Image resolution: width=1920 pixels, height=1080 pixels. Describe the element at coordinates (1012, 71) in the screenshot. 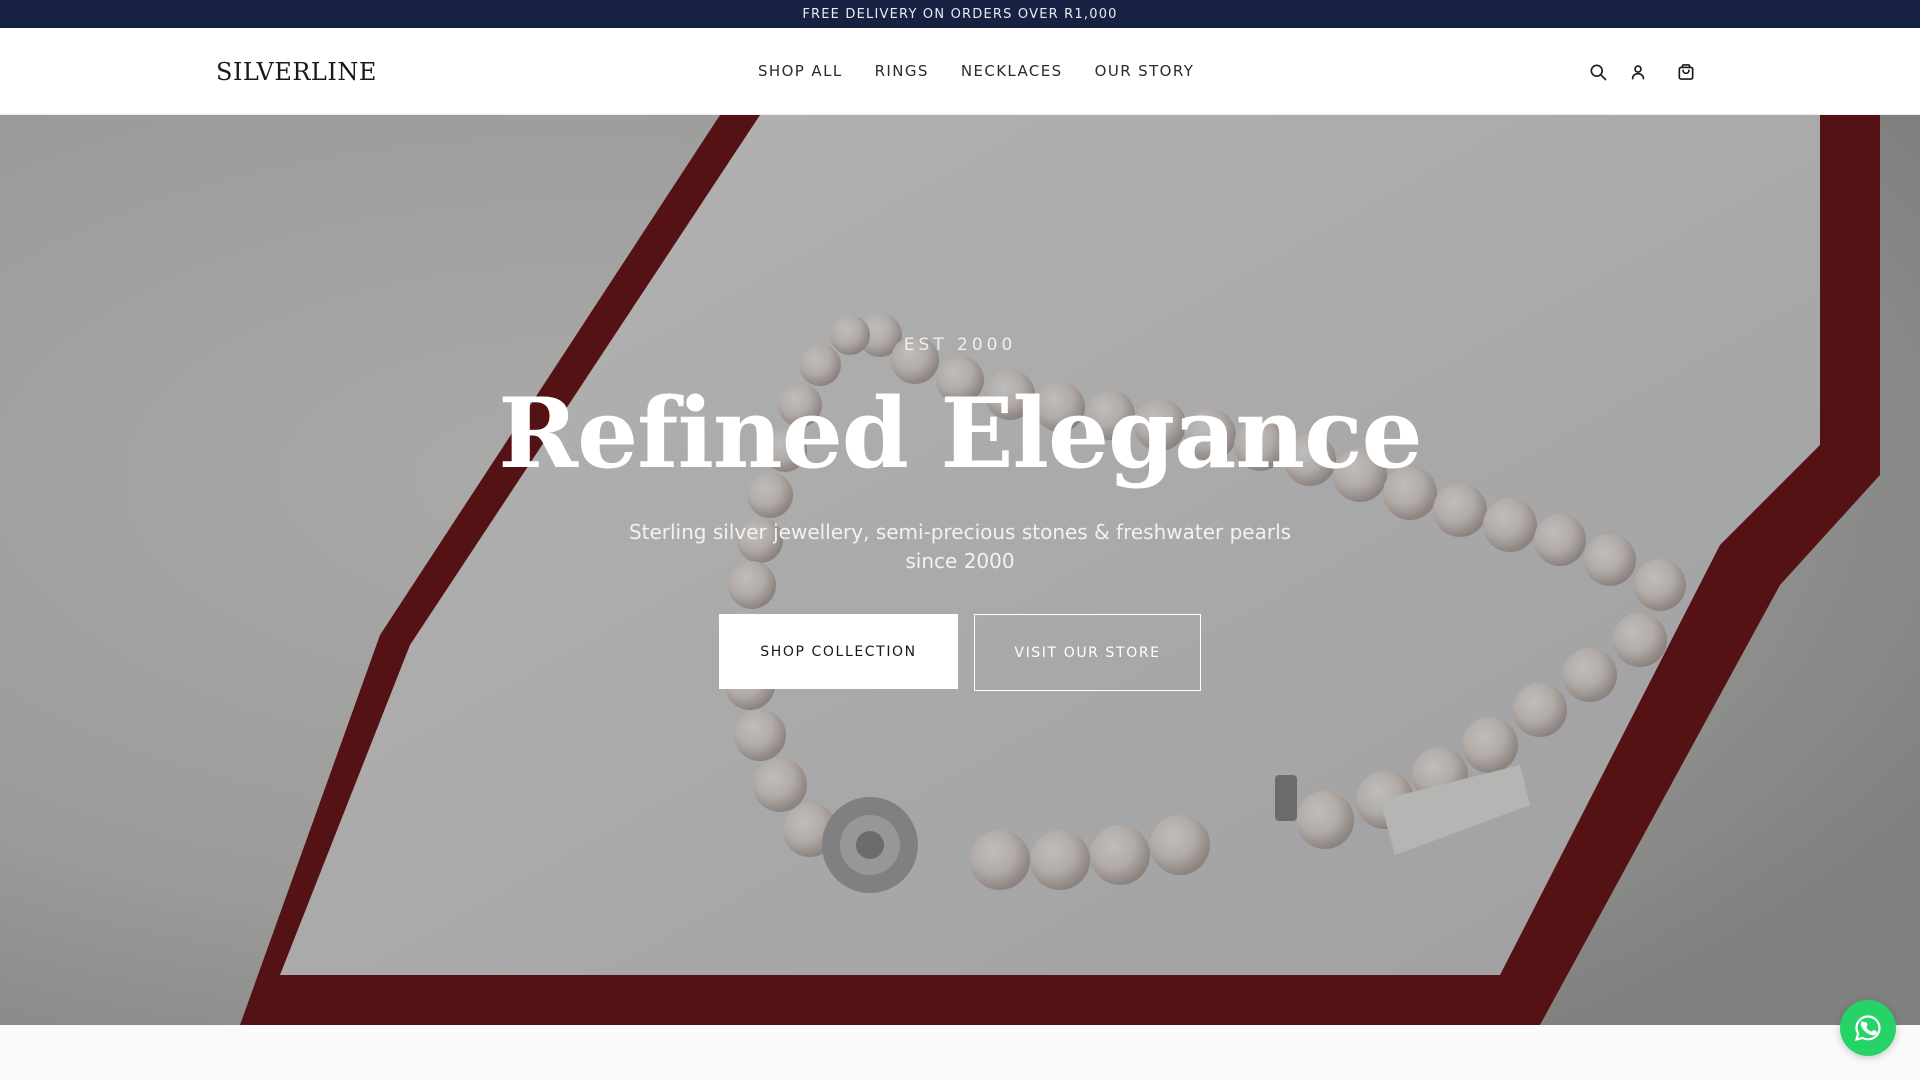

I see `nav-item-necklaces: NECKLACES` at that location.